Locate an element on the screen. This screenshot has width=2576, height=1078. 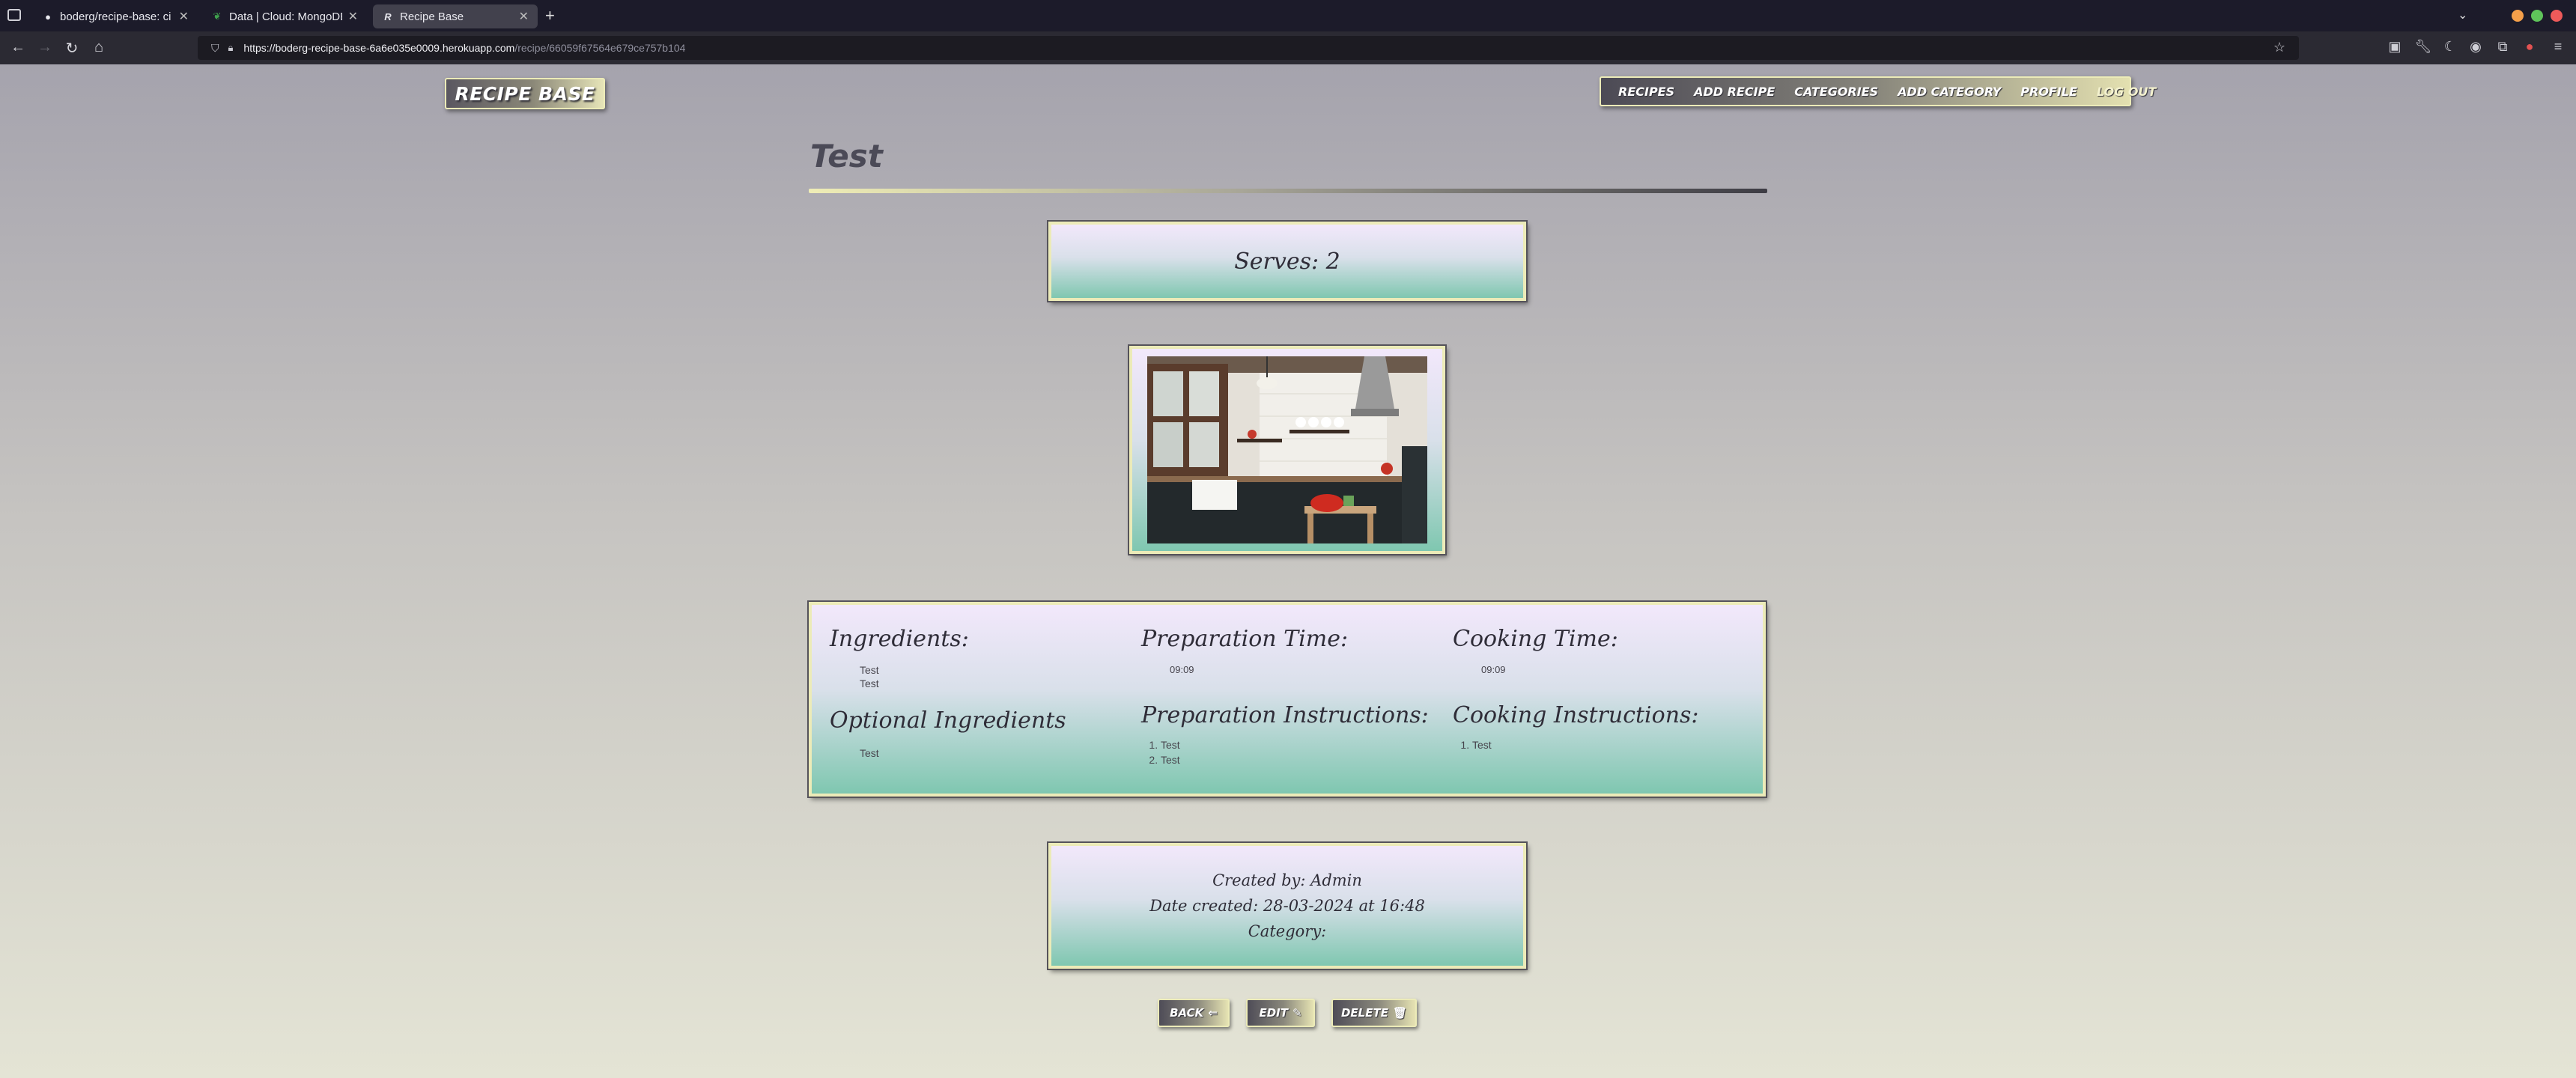
site-brand-logo: RECIPE BASE is located at coordinates (525, 93).